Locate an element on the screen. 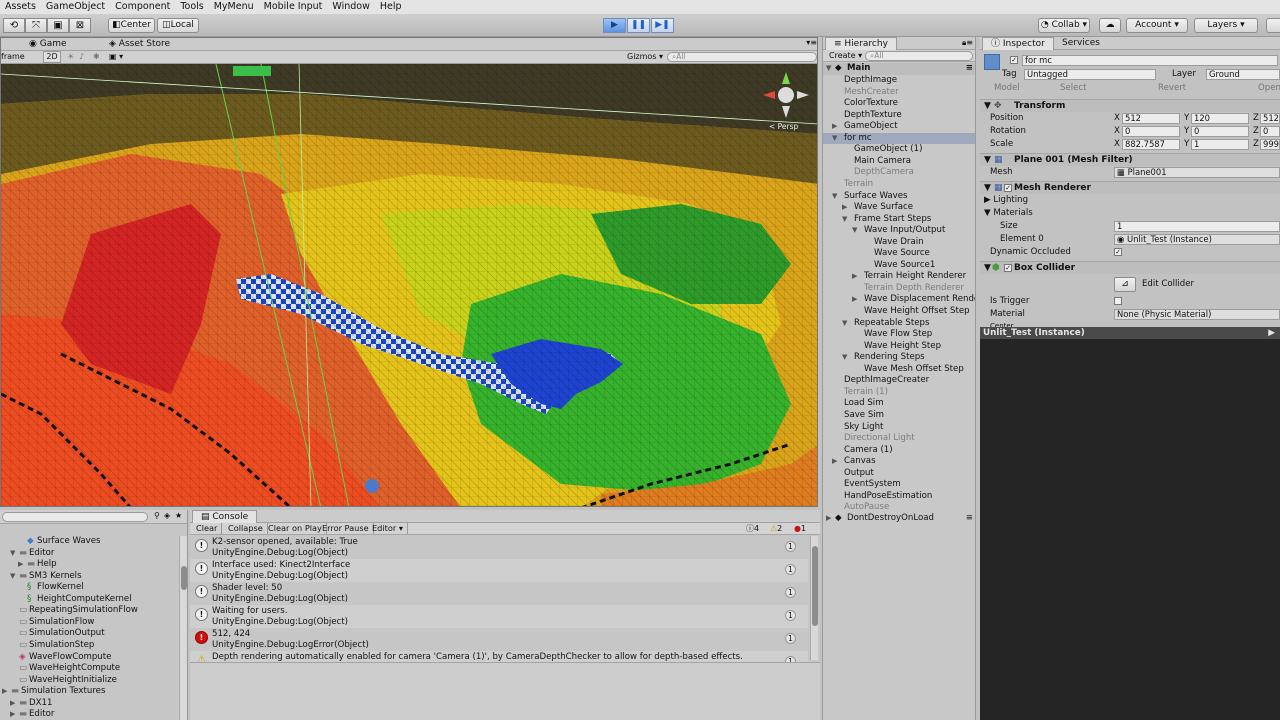 This screenshot has height=720, width=1280. project-item: § FlowKernel is located at coordinates (89, 588).